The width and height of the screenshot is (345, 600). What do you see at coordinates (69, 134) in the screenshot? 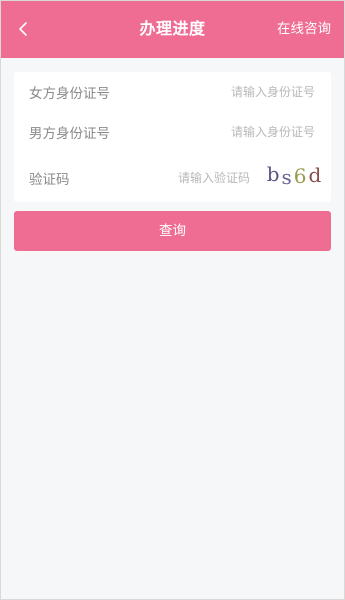
I see `male-id-label: 男方身份证号` at bounding box center [69, 134].